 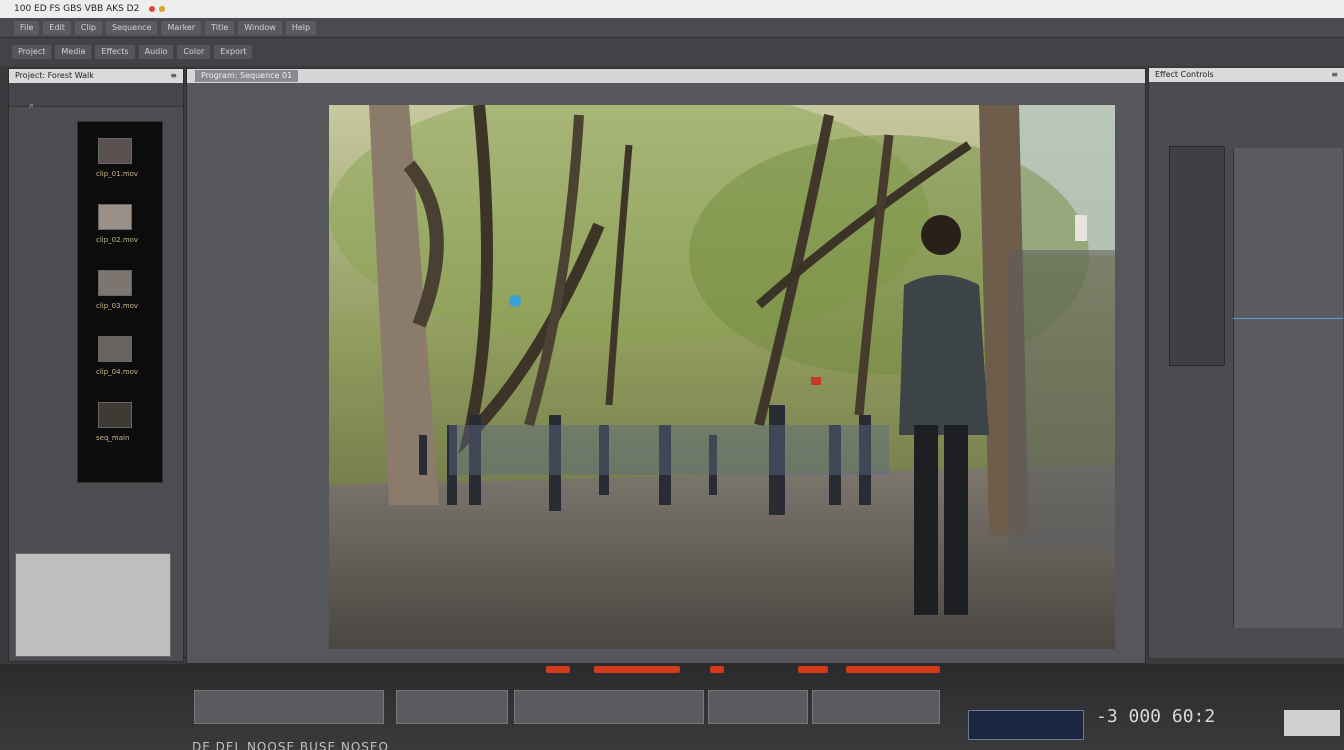 What do you see at coordinates (32, 52) in the screenshot?
I see `toolbar-item: Project` at bounding box center [32, 52].